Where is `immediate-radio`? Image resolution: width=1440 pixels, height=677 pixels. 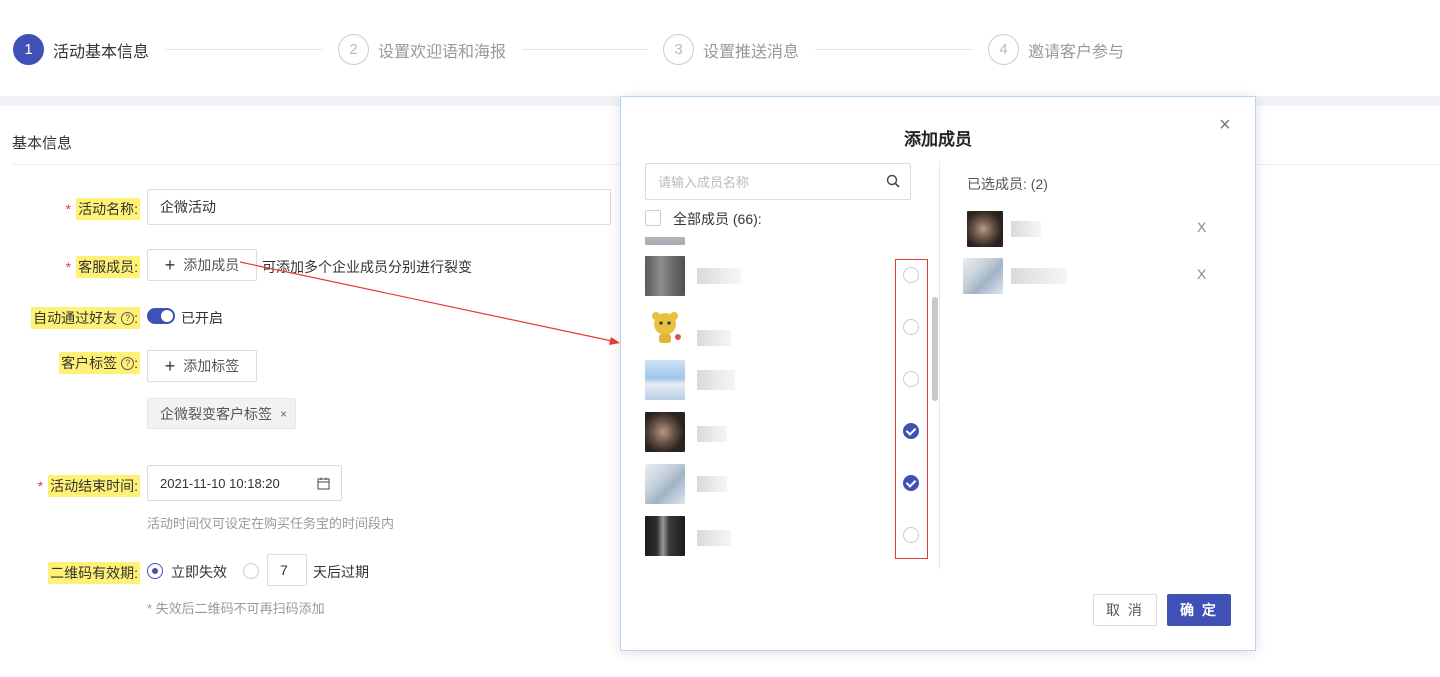
immediate-radio is located at coordinates (155, 571).